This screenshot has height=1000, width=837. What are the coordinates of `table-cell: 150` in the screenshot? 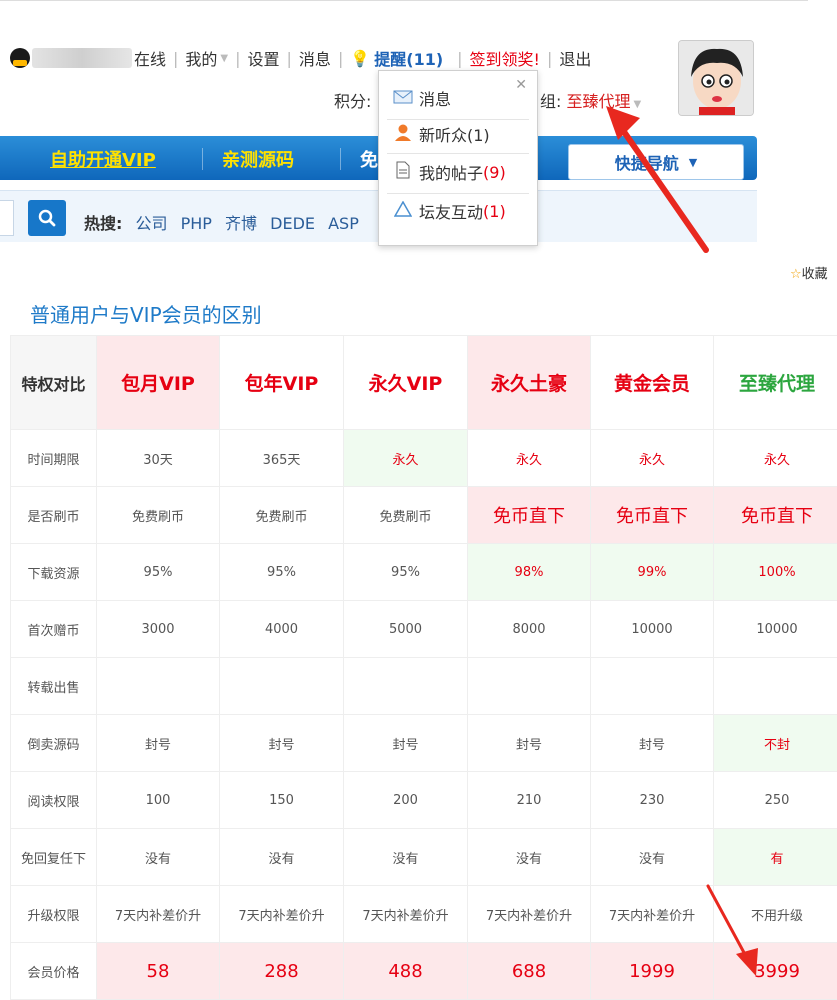 It's located at (282, 800).